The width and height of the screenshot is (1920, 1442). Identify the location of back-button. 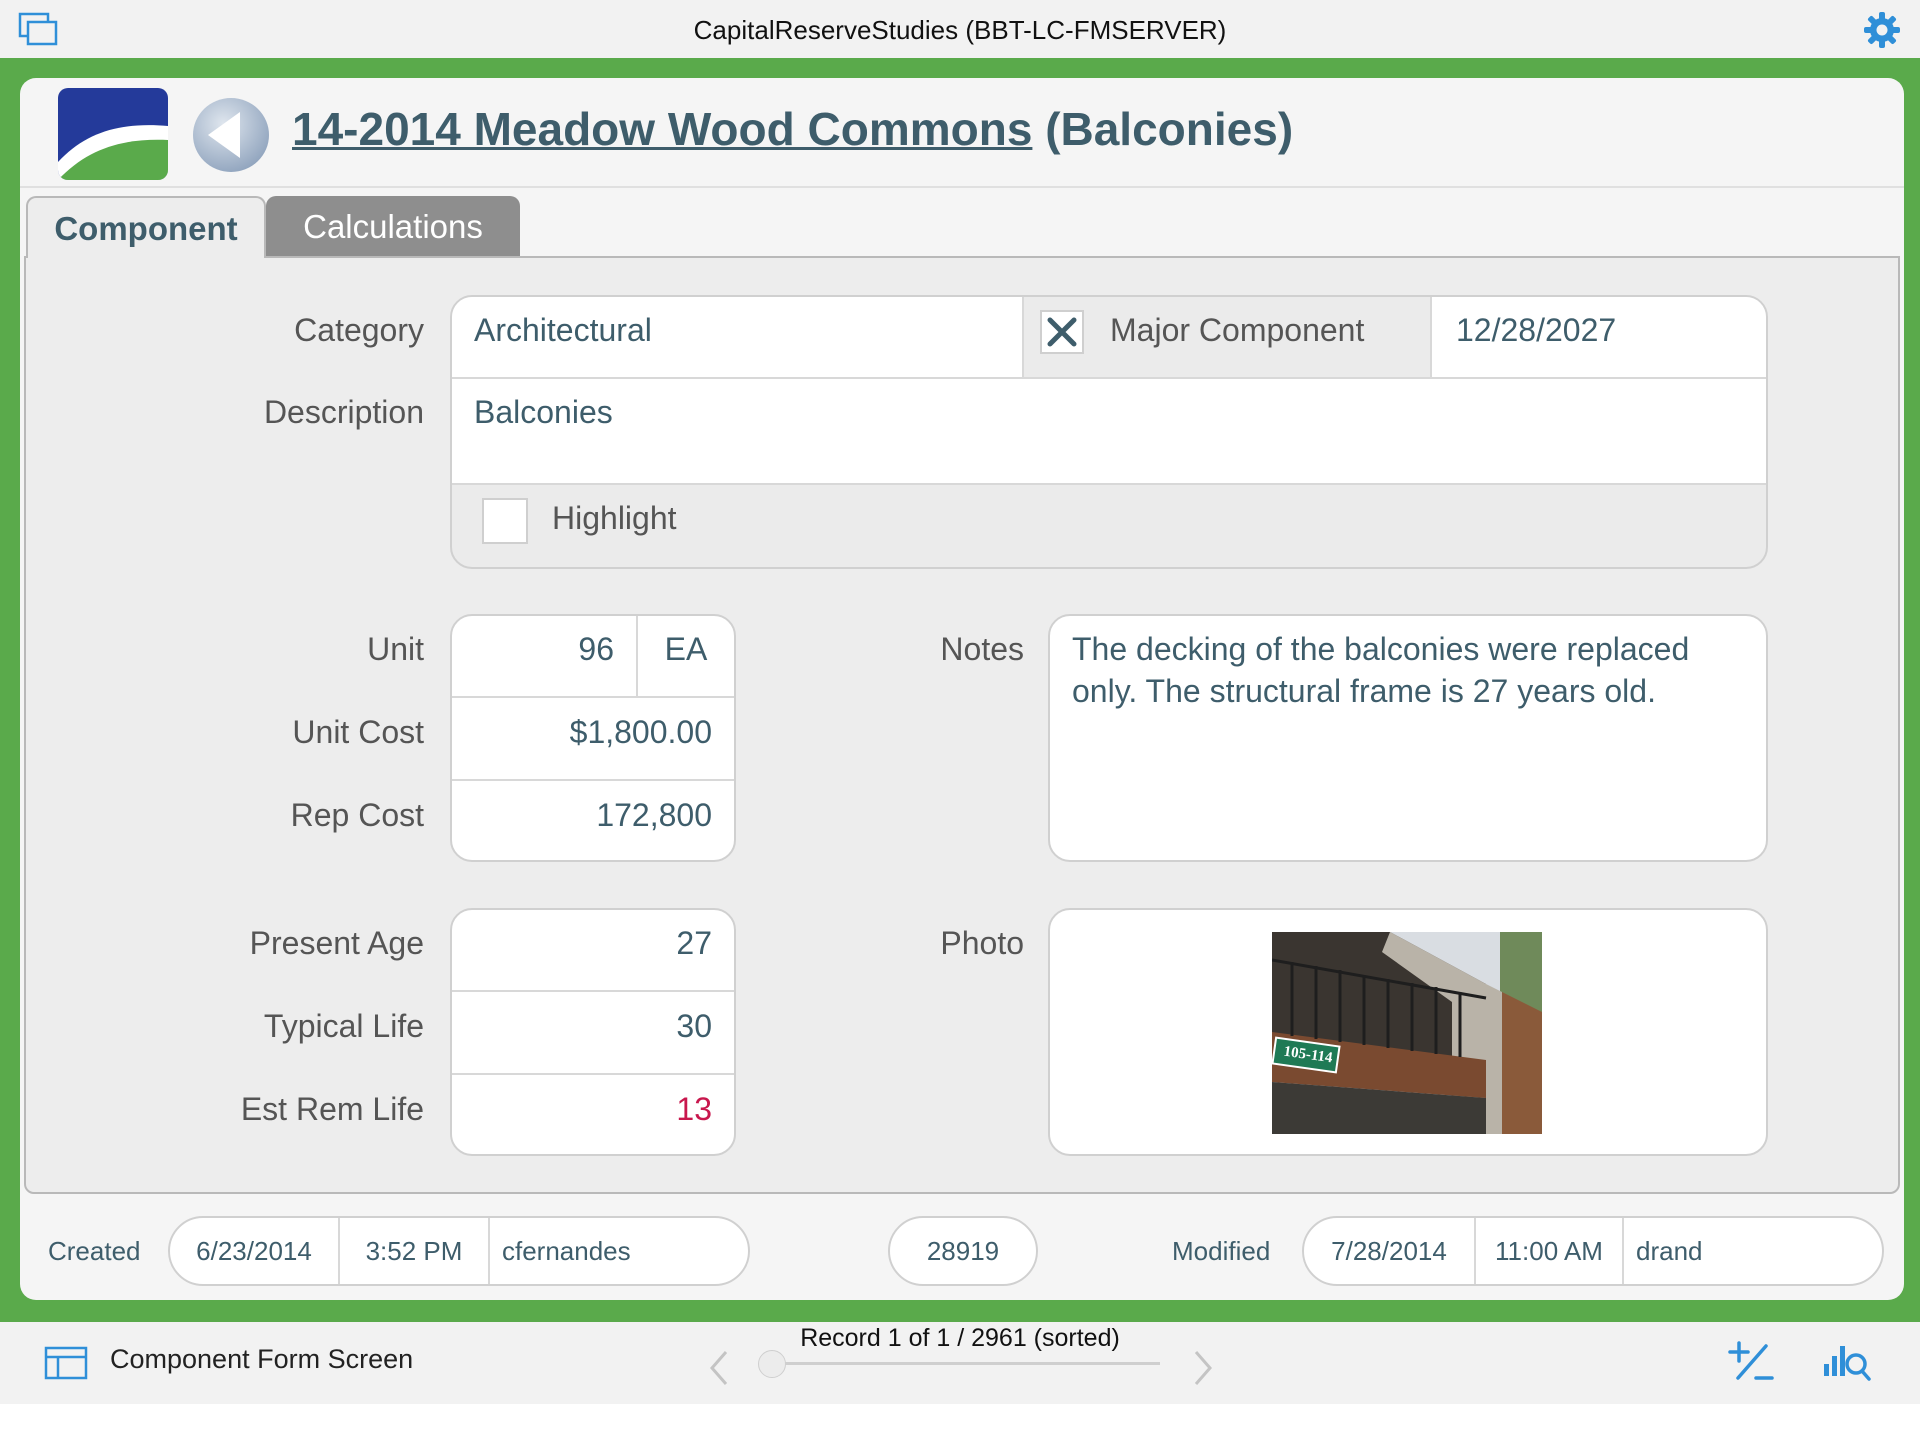
(231, 135).